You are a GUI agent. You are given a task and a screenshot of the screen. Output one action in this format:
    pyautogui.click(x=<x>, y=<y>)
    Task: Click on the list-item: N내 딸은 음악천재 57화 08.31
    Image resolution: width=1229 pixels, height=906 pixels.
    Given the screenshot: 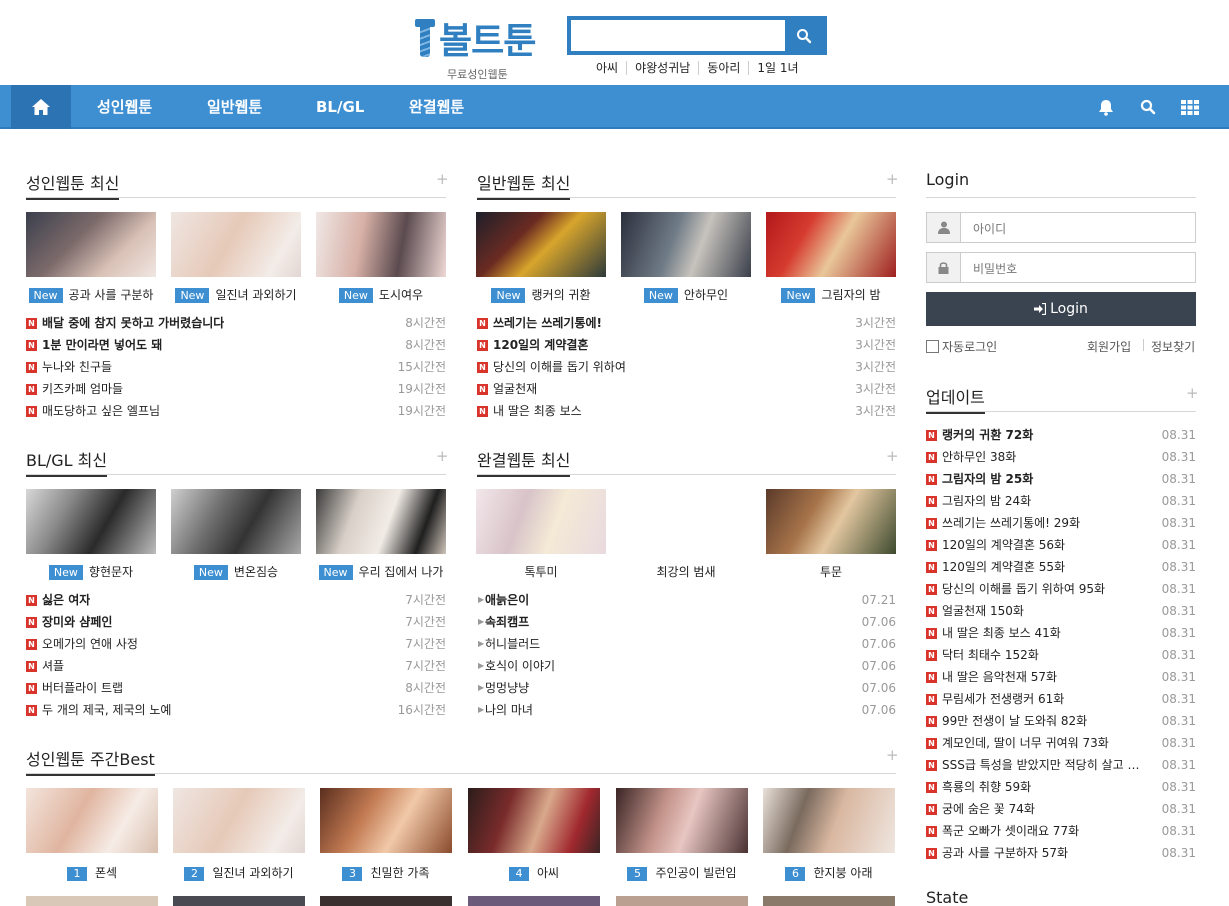 What is the action you would take?
    pyautogui.click(x=1061, y=677)
    